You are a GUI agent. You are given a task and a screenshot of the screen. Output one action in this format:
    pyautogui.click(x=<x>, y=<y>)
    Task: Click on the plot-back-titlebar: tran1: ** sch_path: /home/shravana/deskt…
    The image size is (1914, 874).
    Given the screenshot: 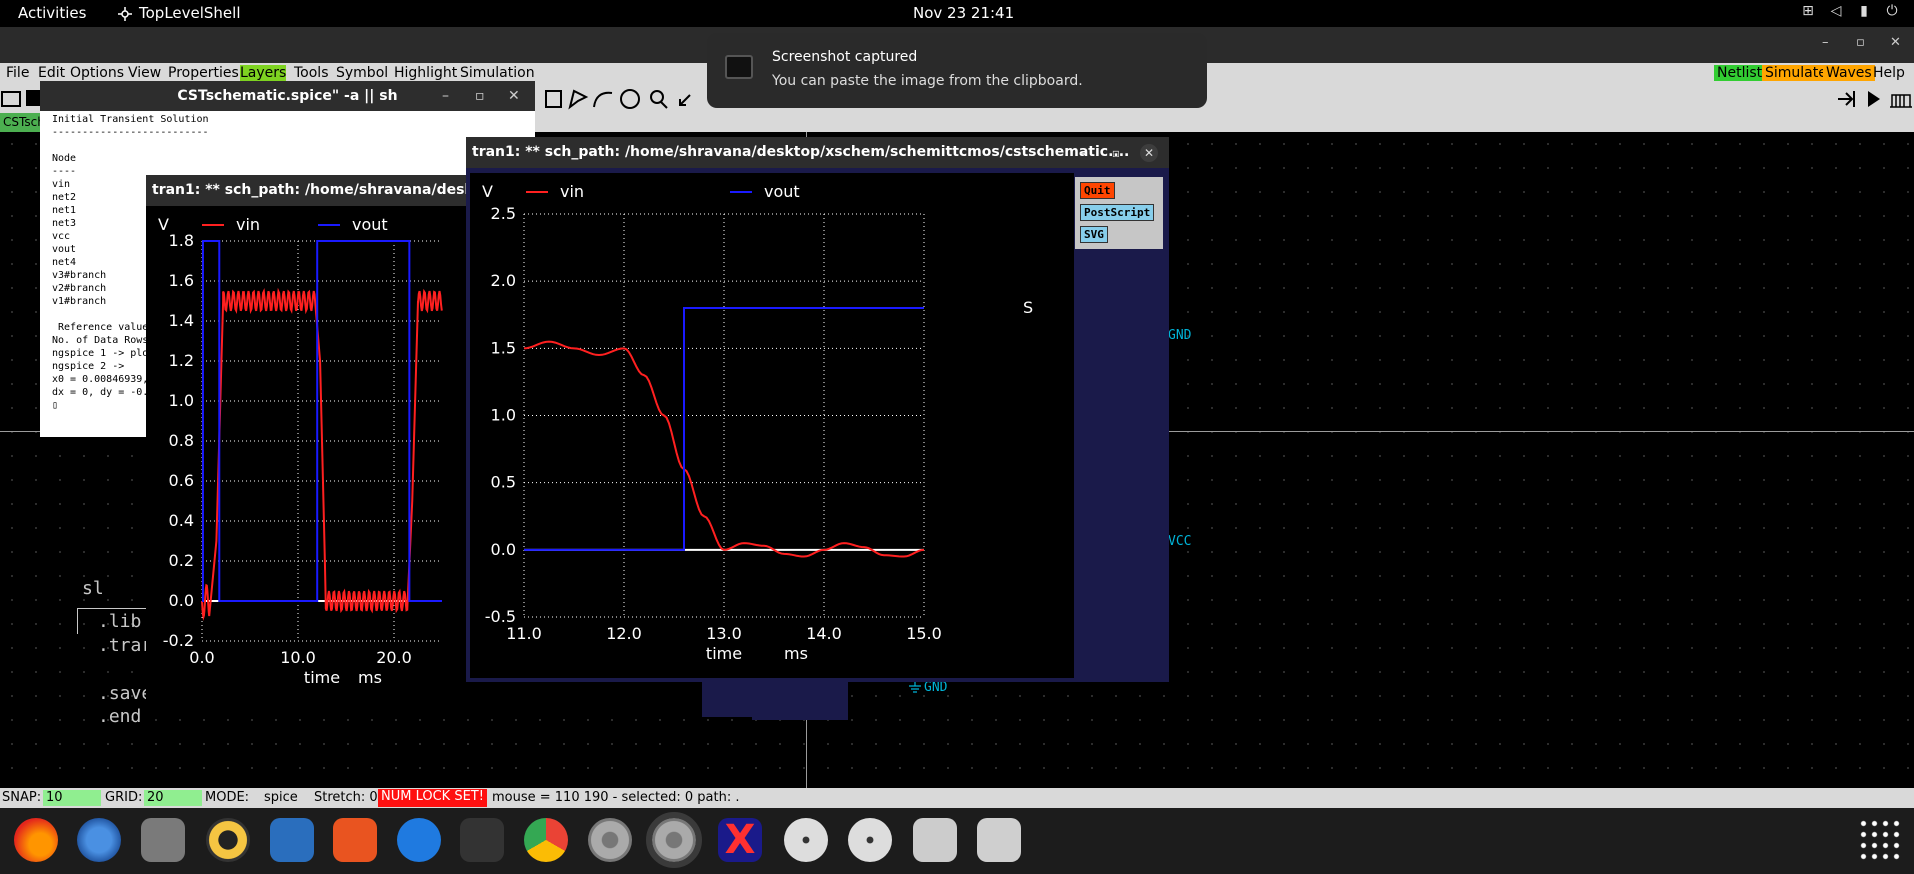 What is the action you would take?
    pyautogui.click(x=316, y=190)
    